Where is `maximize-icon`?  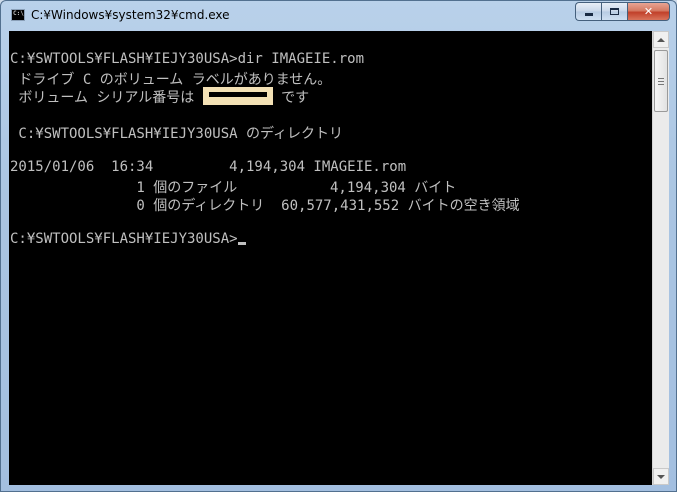 maximize-icon is located at coordinates (614, 11).